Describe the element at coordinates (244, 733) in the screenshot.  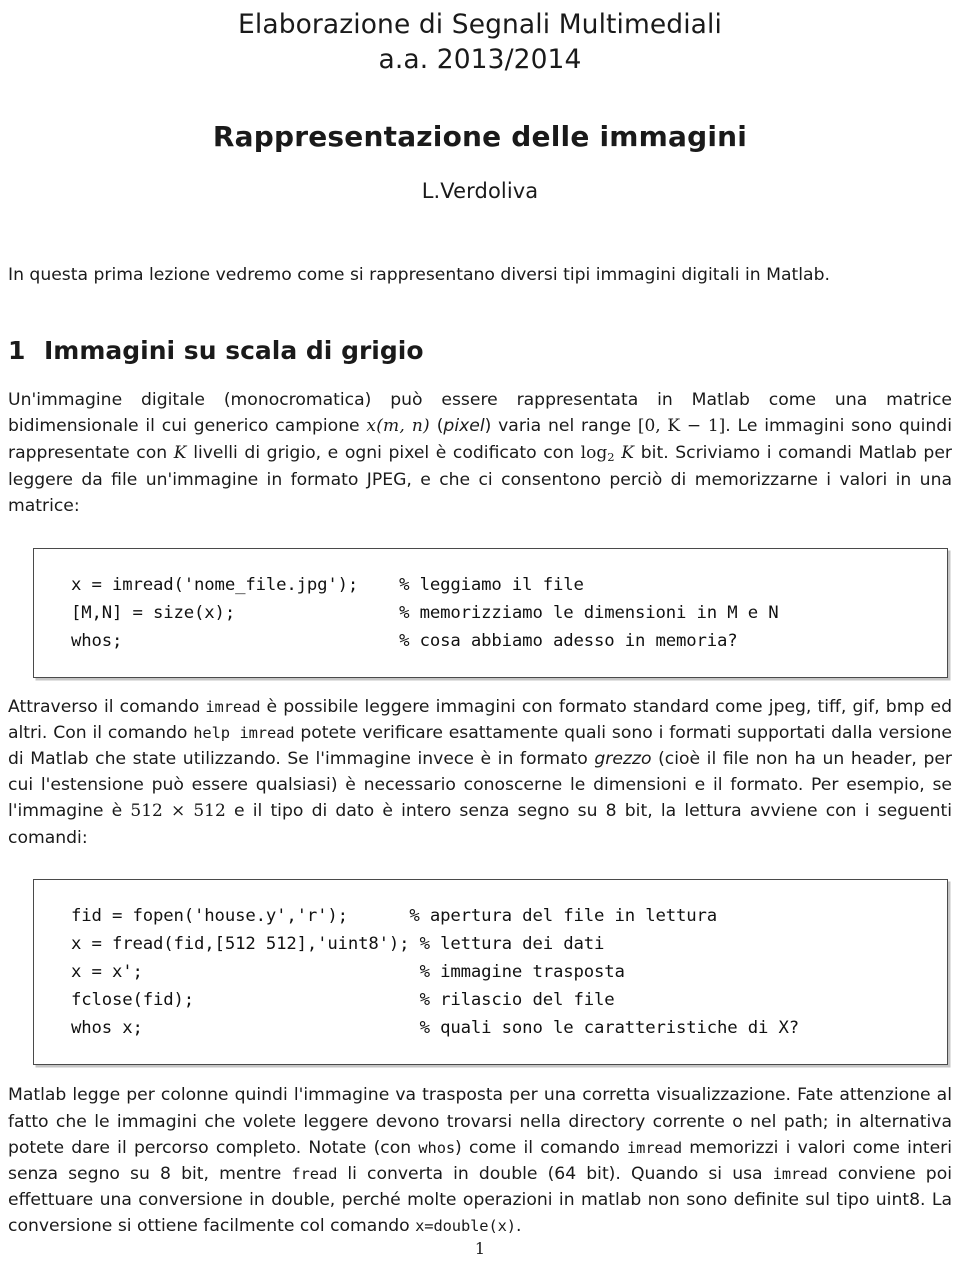
I see `code-help-imread: help imread` at that location.